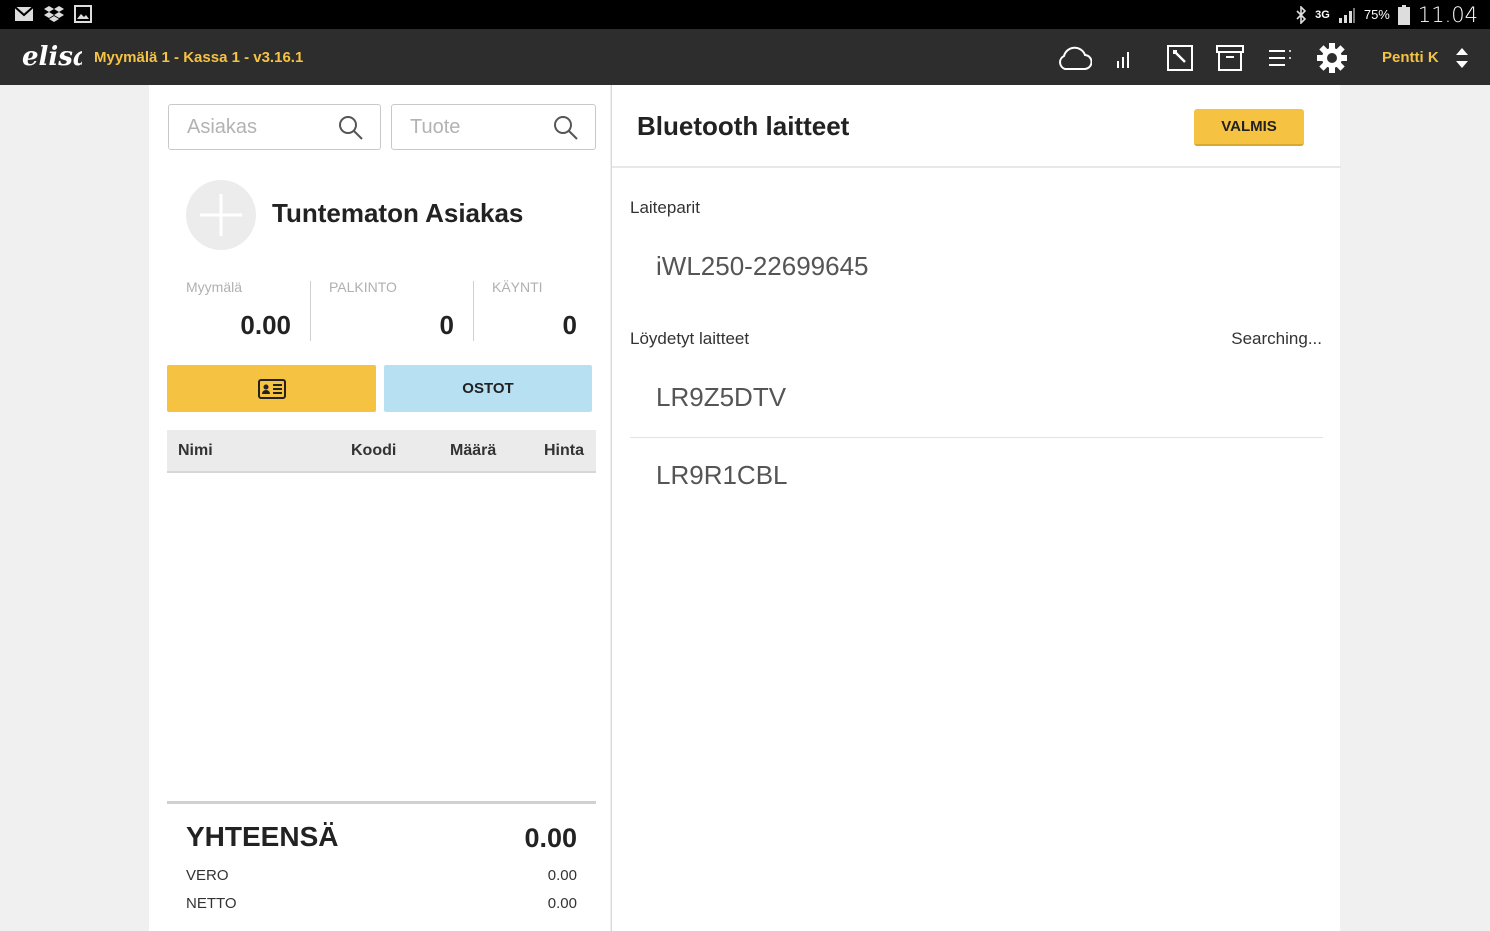  I want to click on settings-button, so click(1332, 58).